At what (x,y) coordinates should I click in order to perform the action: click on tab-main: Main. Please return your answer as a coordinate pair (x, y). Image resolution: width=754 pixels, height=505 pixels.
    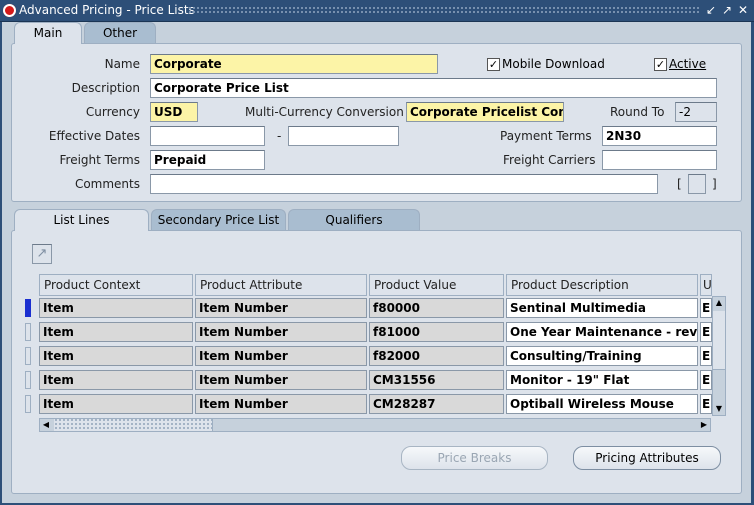
    Looking at the image, I should click on (48, 33).